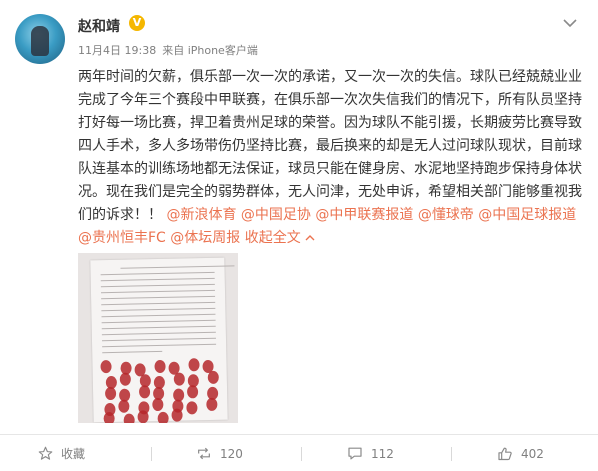 The image size is (598, 471). Describe the element at coordinates (370, 453) in the screenshot. I see `comment-button: 112` at that location.